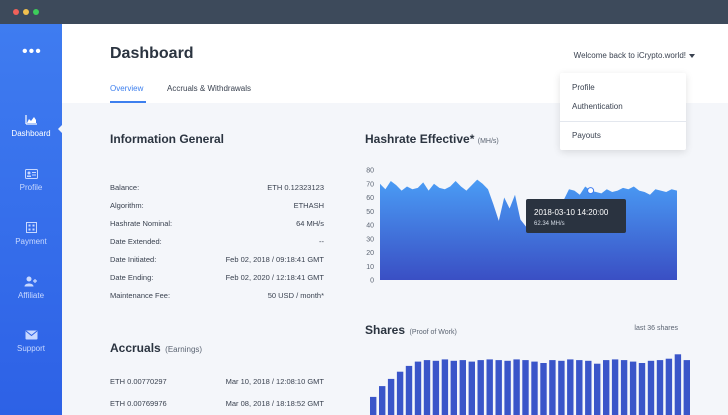 The width and height of the screenshot is (728, 415). What do you see at coordinates (152, 53) in the screenshot?
I see `page-title: Dashboard` at bounding box center [152, 53].